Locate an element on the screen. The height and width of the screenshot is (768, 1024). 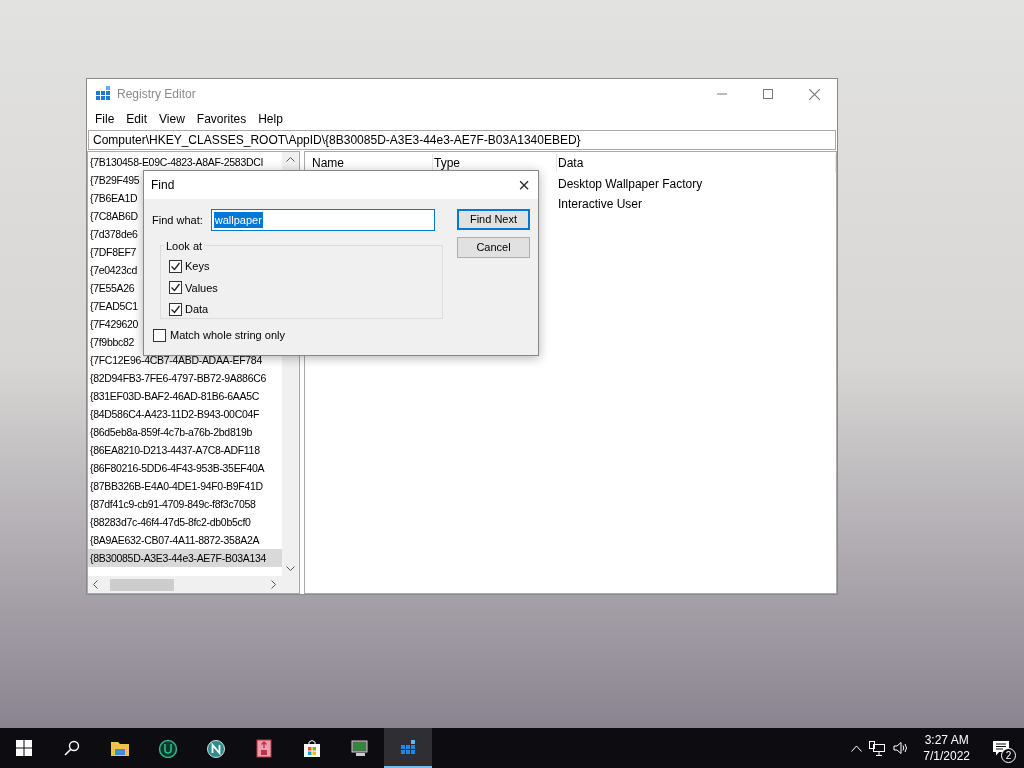
scroll-up-icon is located at coordinates (290, 159).